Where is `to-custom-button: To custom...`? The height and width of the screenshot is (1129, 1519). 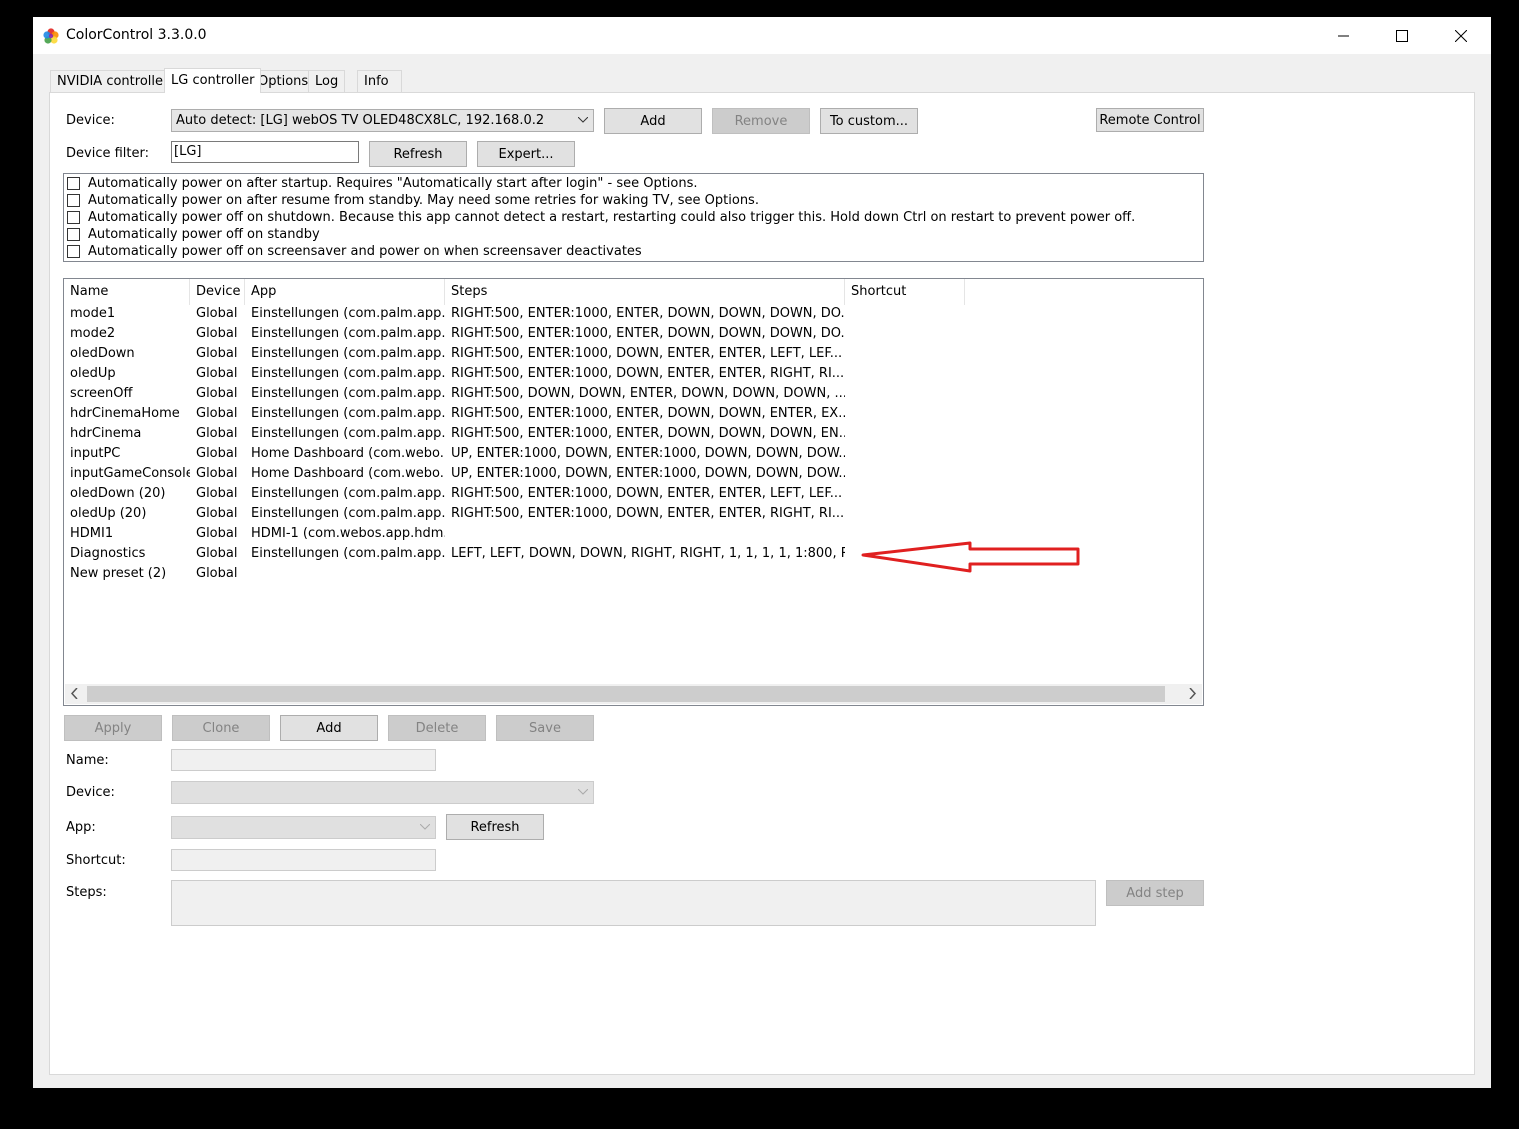
to-custom-button: To custom... is located at coordinates (869, 121).